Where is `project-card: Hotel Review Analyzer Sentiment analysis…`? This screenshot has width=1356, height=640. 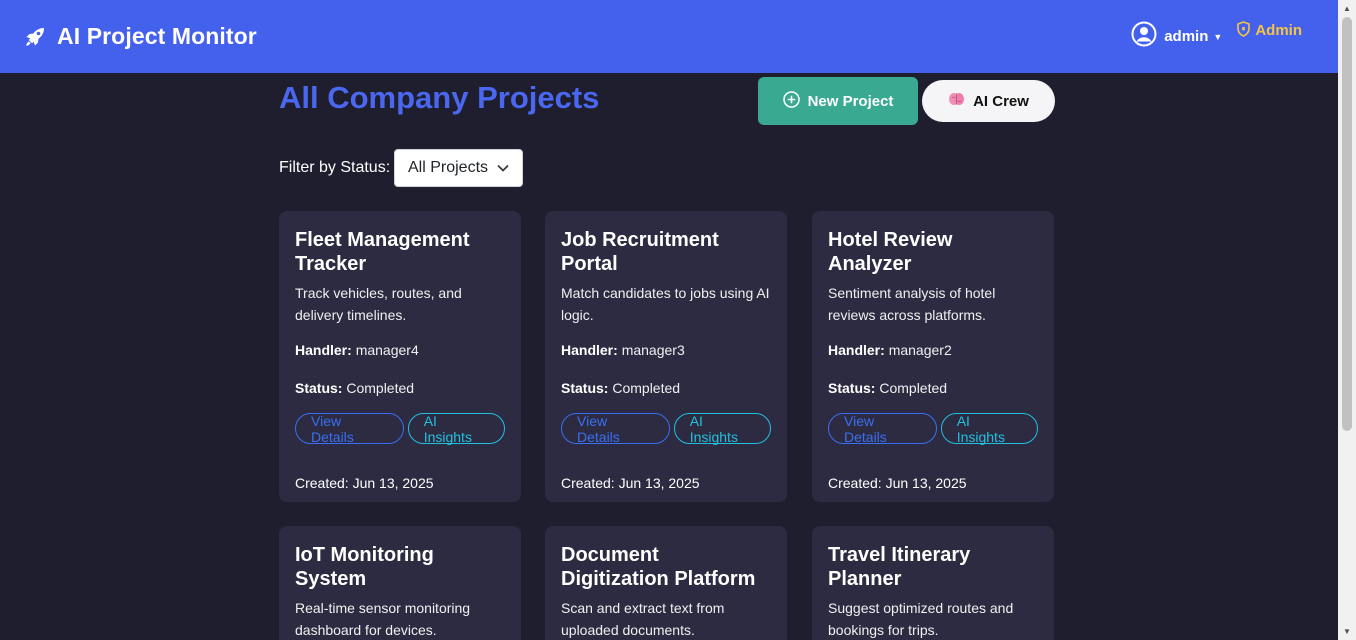 project-card: Hotel Review Analyzer Sentiment analysis… is located at coordinates (933, 356).